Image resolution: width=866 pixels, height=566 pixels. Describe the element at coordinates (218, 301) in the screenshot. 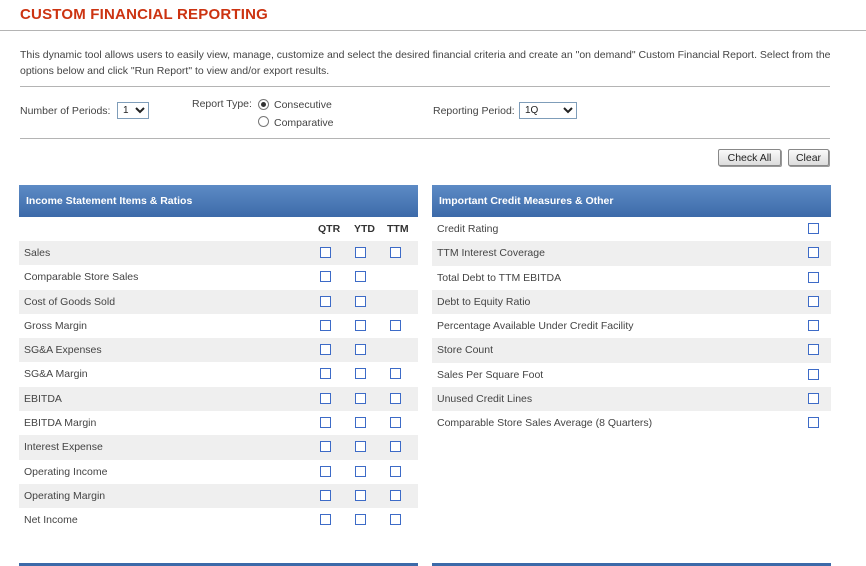

I see `income-row: Cost of Goods Sold` at that location.